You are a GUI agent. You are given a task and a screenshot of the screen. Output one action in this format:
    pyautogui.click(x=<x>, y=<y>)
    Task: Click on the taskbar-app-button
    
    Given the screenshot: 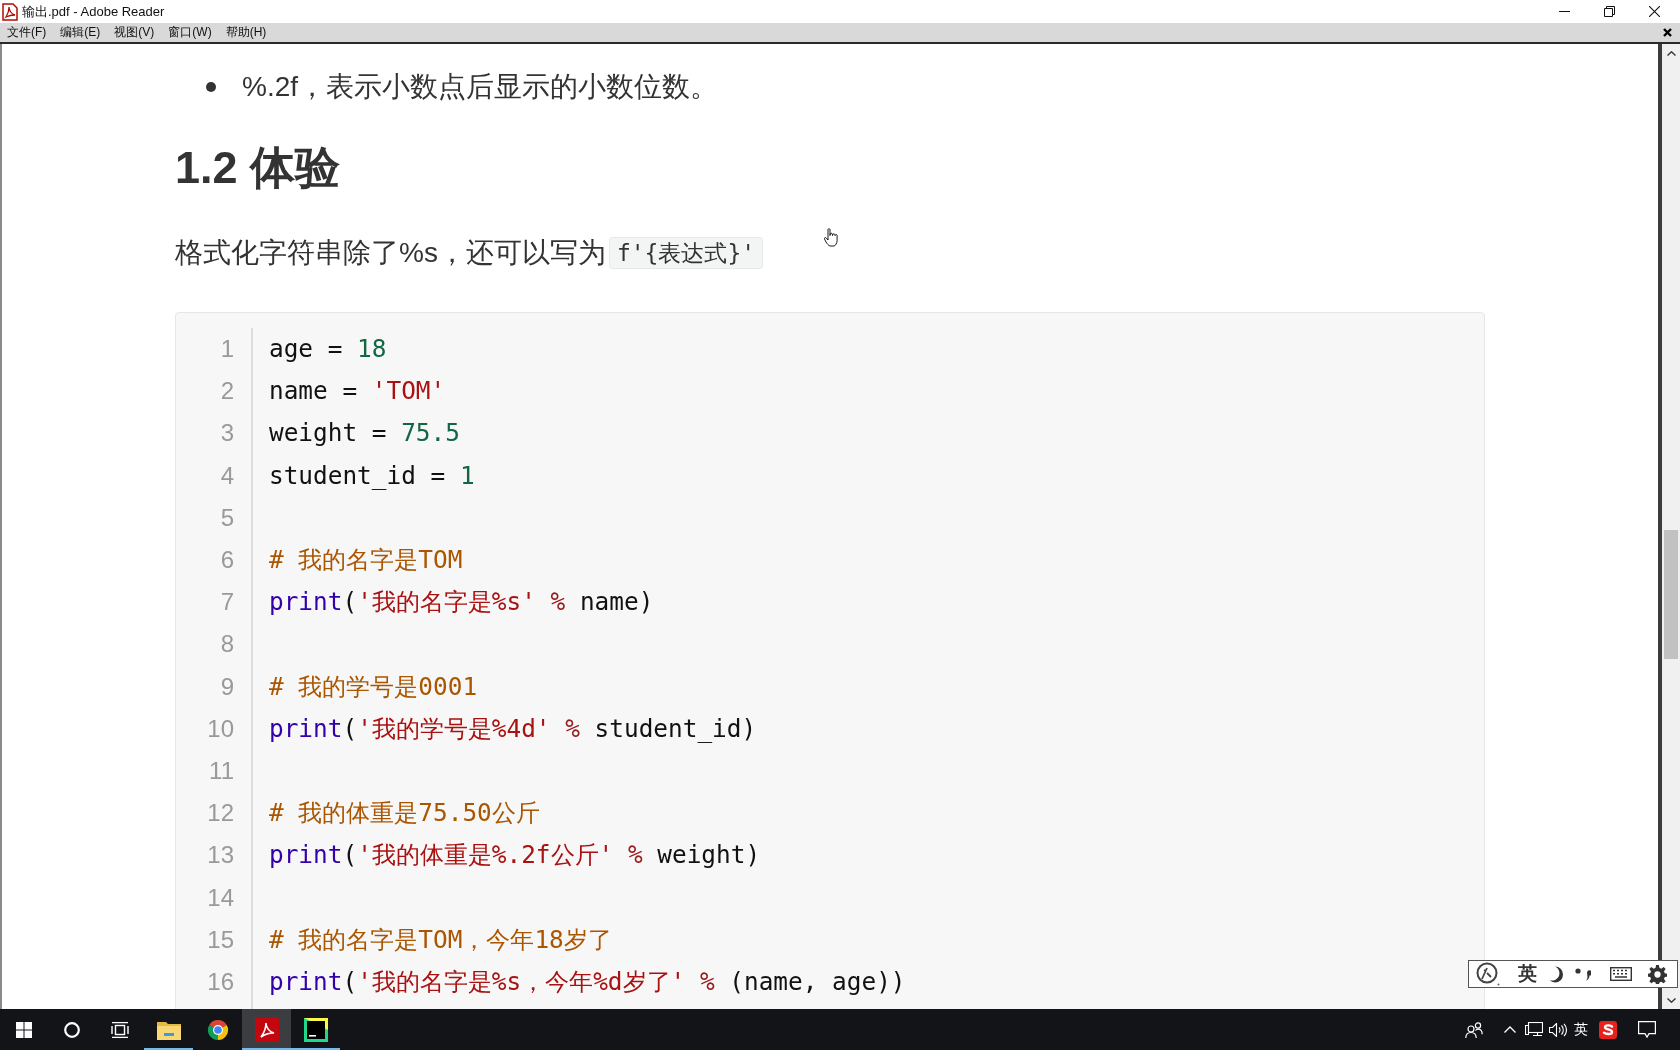 What is the action you would take?
    pyautogui.click(x=266, y=1029)
    